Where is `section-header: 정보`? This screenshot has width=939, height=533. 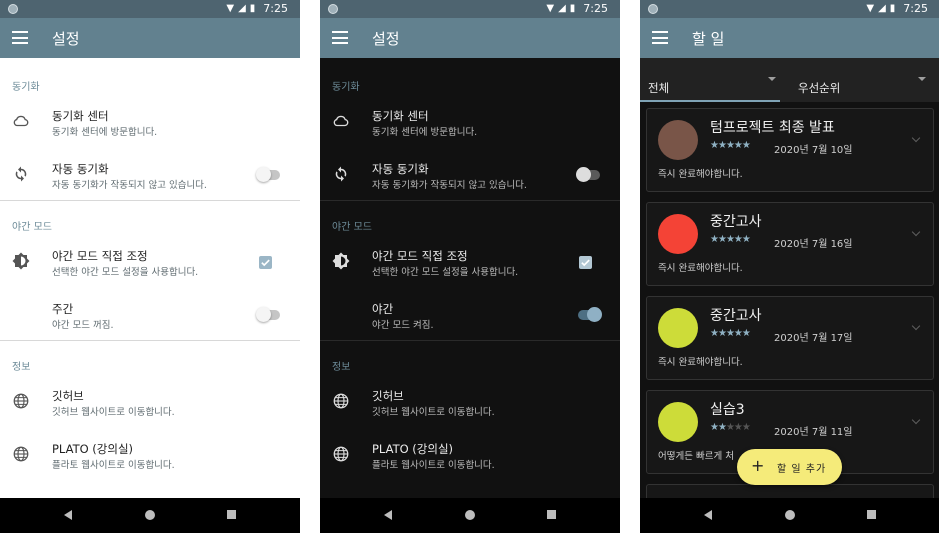
section-header: 정보 is located at coordinates (21, 367).